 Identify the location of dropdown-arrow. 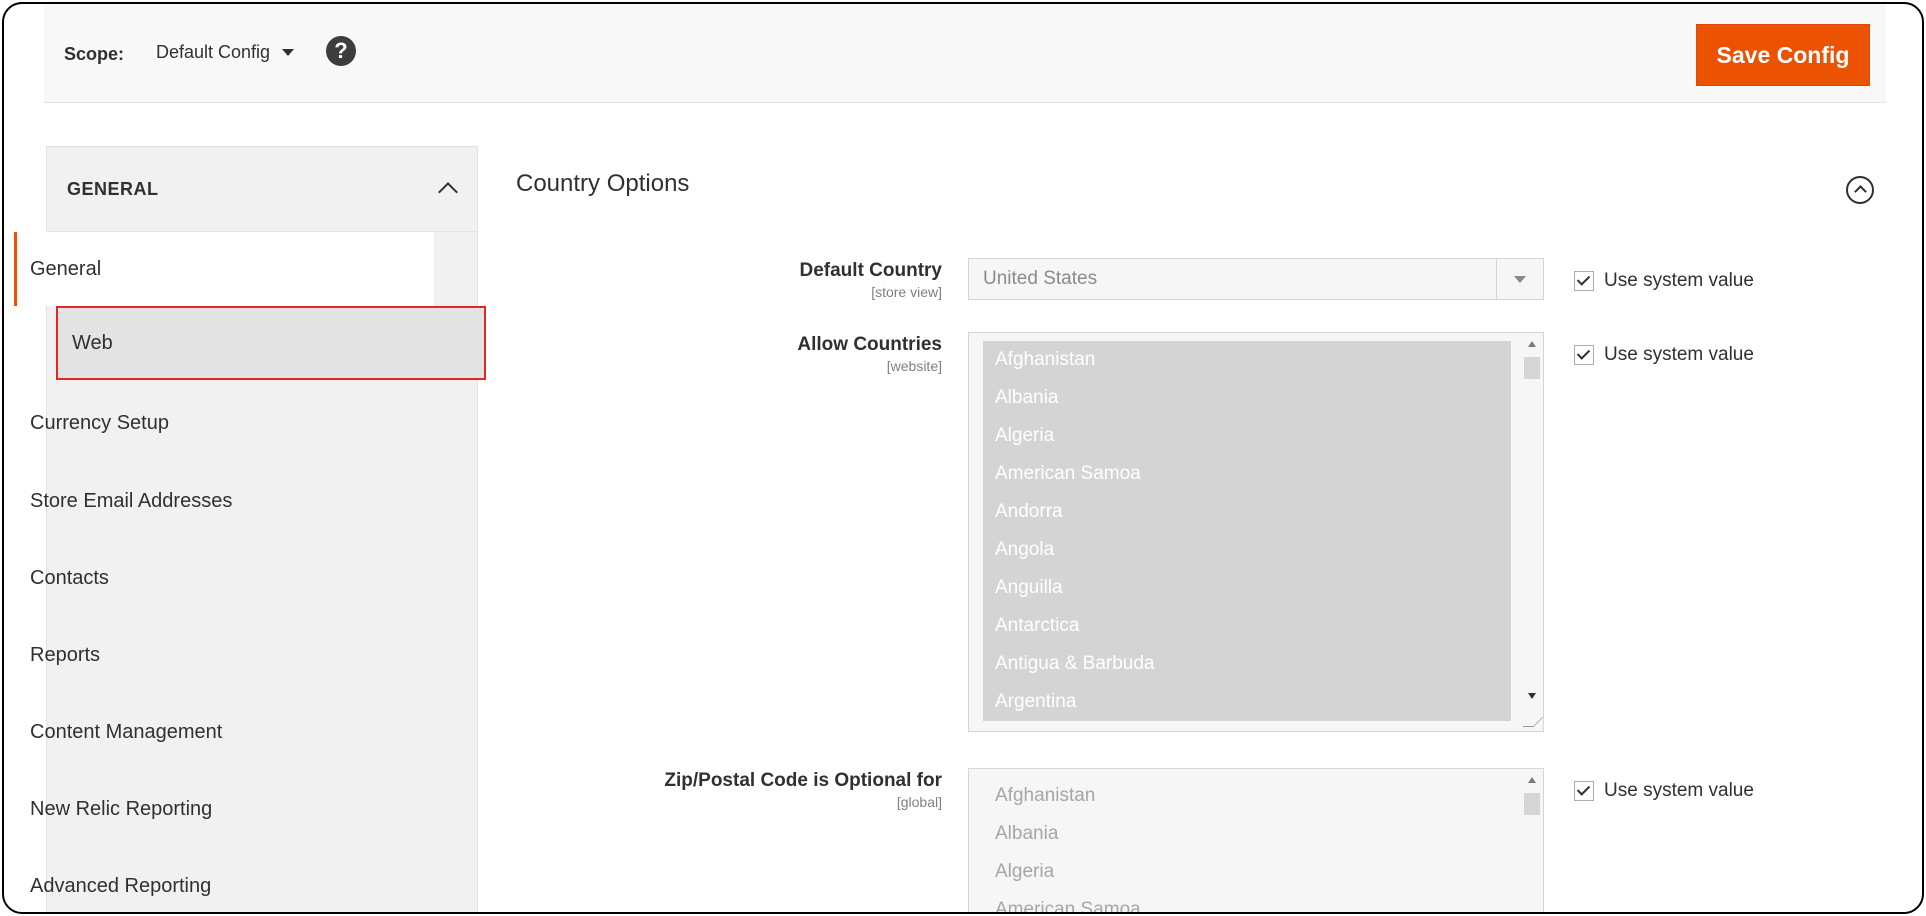
(1519, 279).